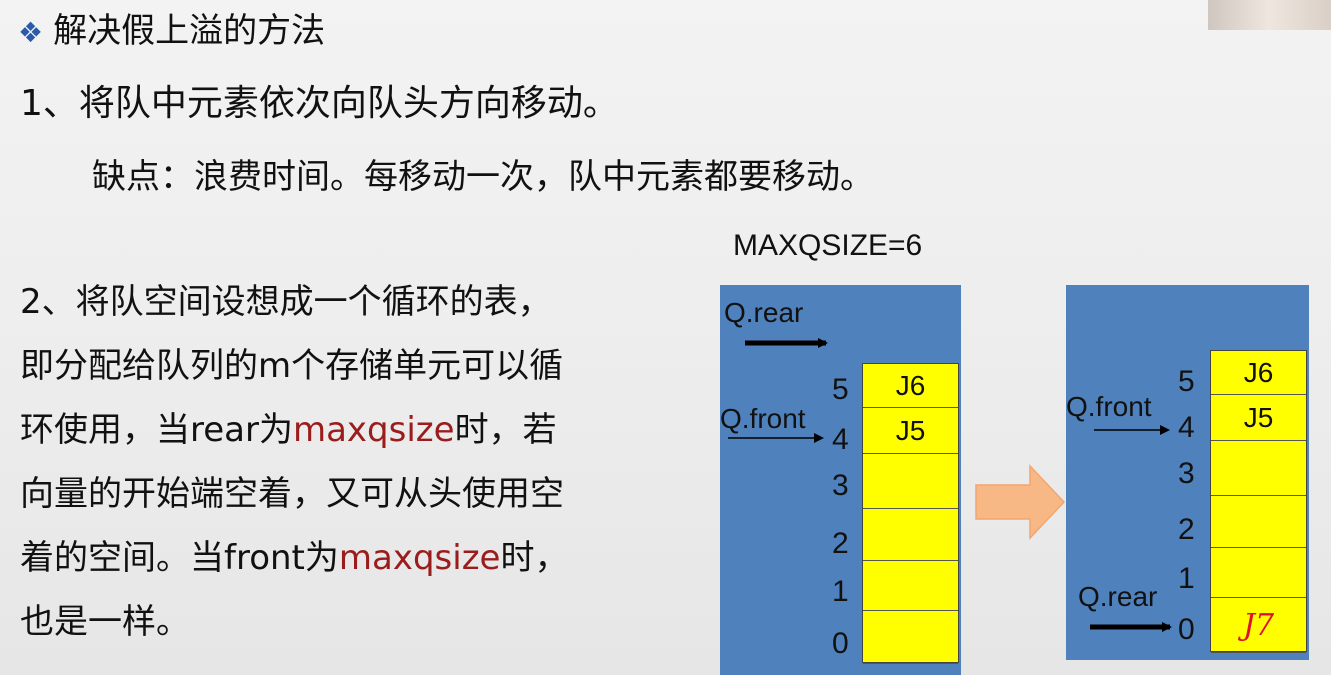 The width and height of the screenshot is (1331, 675). I want to click on transition-arrow, so click(1020, 502).